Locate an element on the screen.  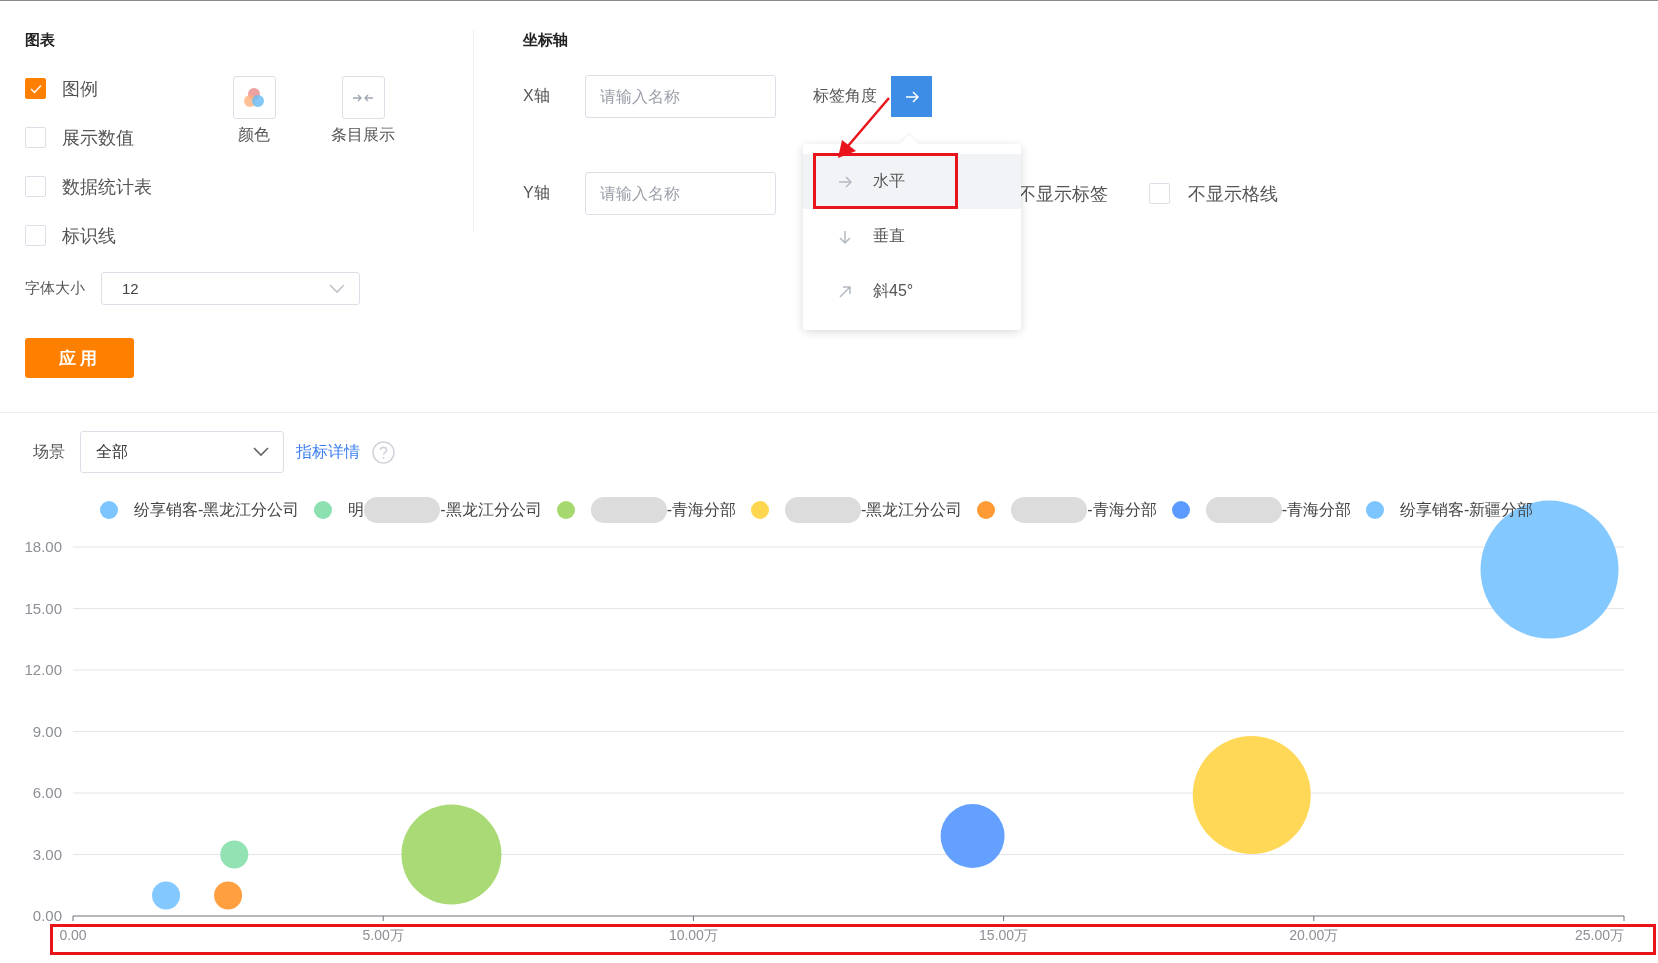
field-label: Y轴 is located at coordinates (537, 193).